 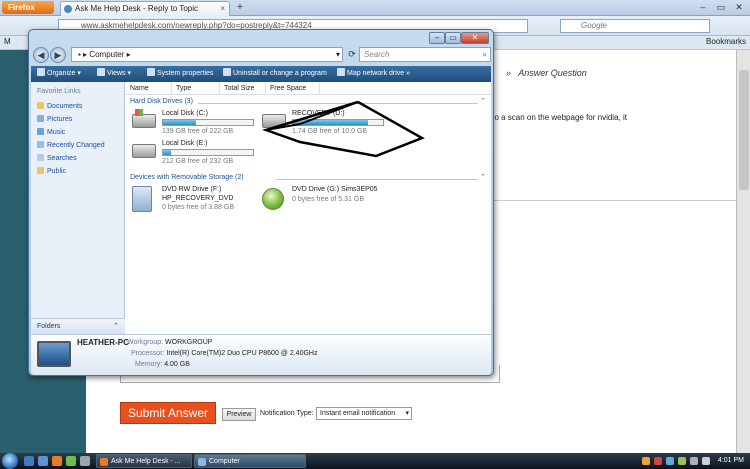 I want to click on computer-name: HEATHER-PC, so click(x=103, y=342).